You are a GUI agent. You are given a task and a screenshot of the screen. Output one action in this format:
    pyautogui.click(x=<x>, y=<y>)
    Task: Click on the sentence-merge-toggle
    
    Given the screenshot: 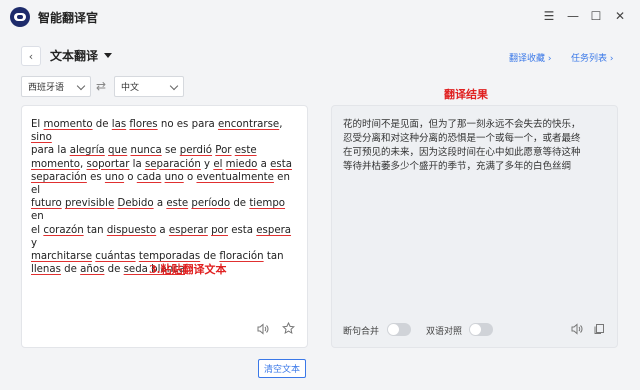 What is the action you would take?
    pyautogui.click(x=399, y=329)
    